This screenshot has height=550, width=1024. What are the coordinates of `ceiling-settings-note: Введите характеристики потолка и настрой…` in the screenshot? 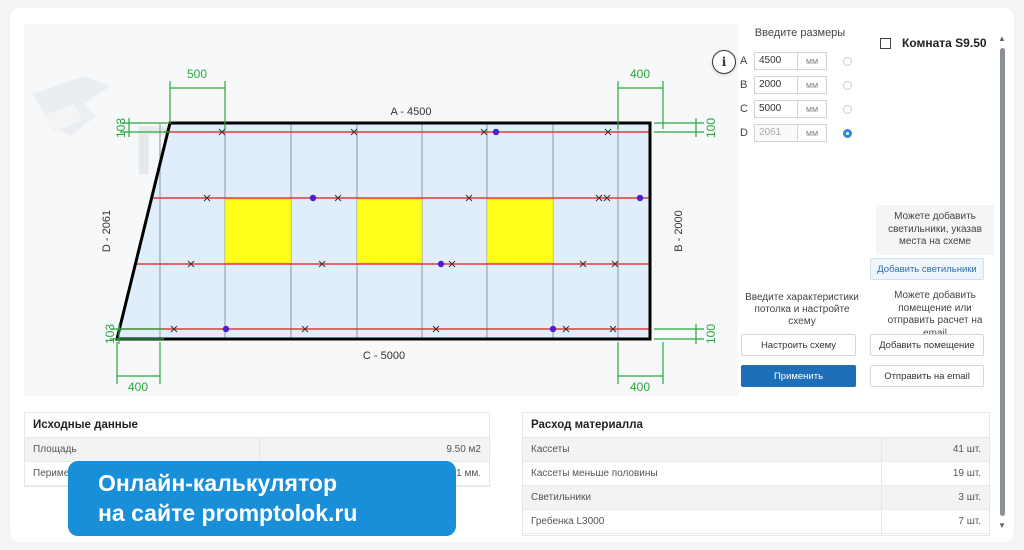 It's located at (802, 309).